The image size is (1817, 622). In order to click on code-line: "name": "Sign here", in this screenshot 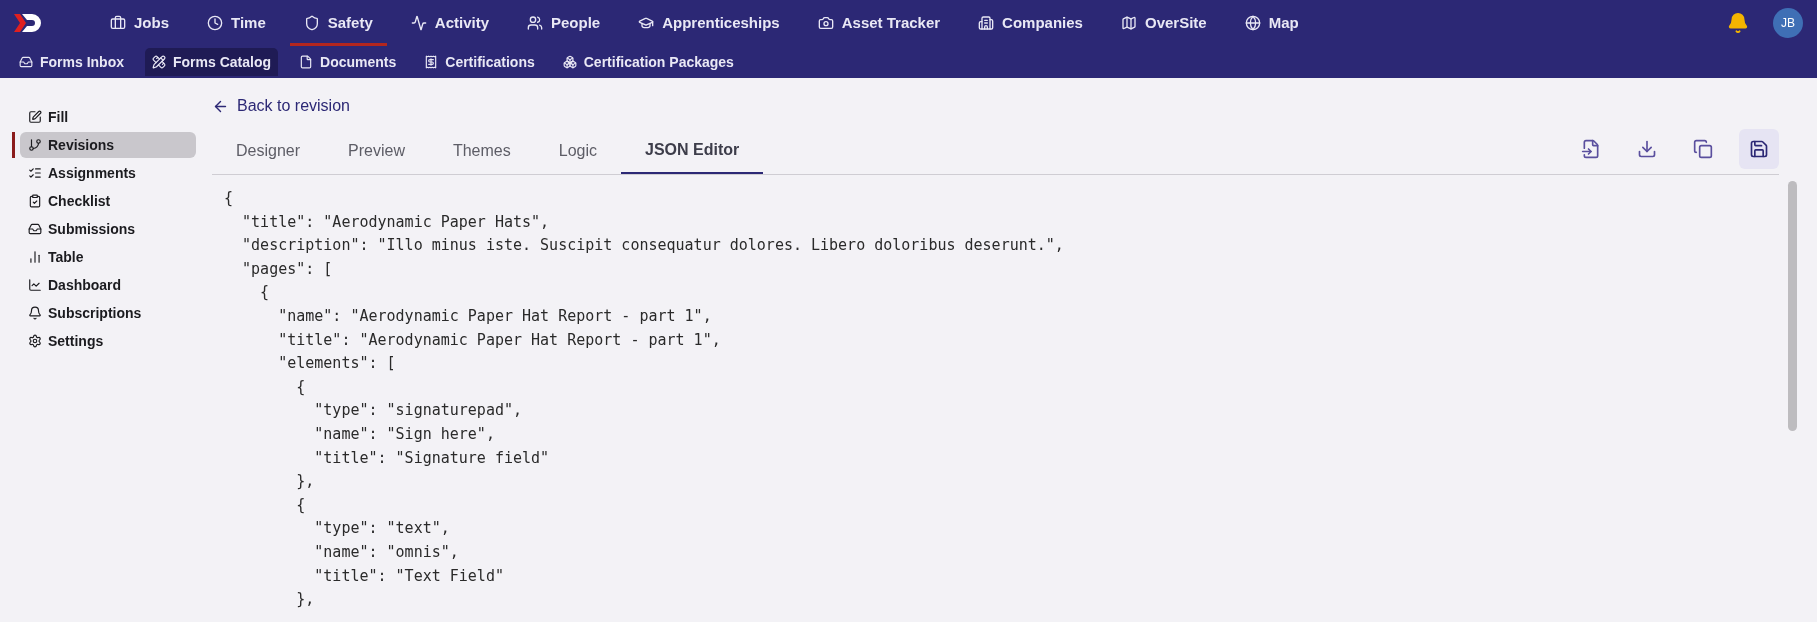, I will do `click(404, 434)`.